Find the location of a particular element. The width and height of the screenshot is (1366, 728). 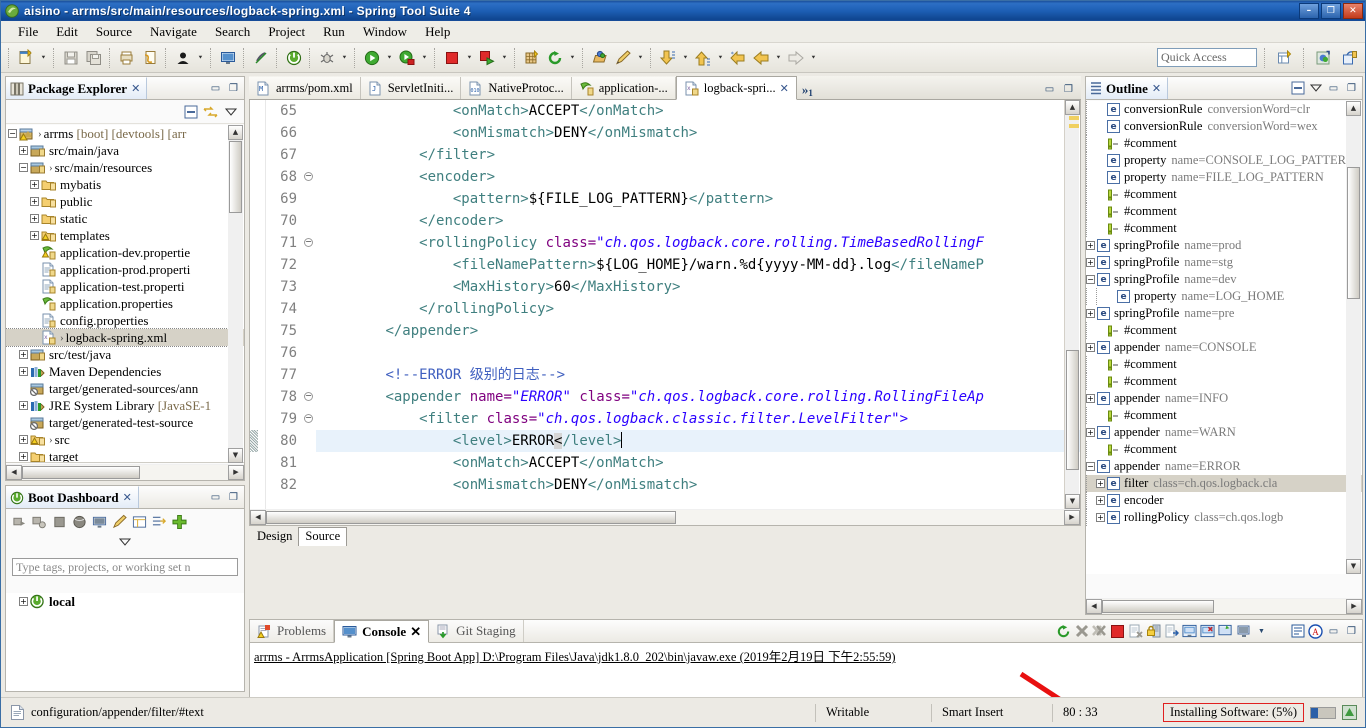

start-icon is located at coordinates (19, 521).